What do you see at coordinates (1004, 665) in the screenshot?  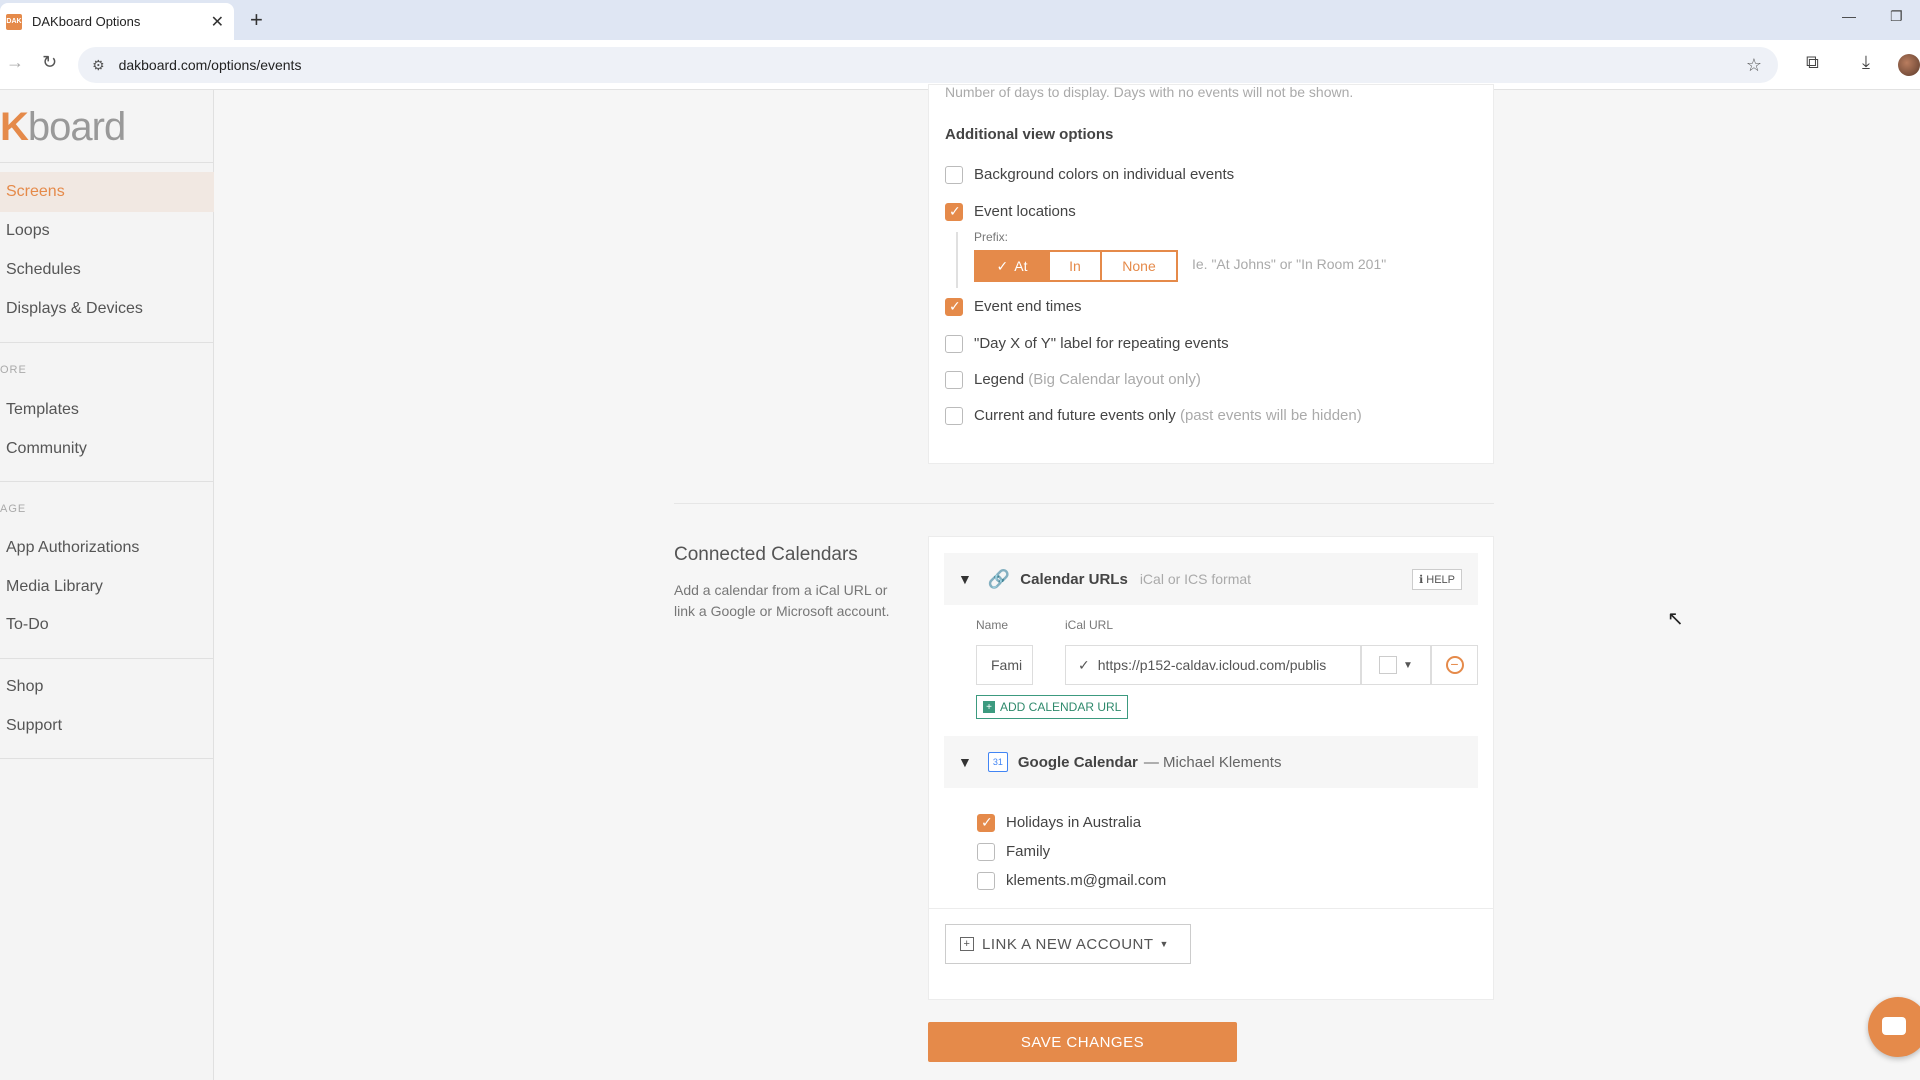 I see `calendar-name-input: Fami` at bounding box center [1004, 665].